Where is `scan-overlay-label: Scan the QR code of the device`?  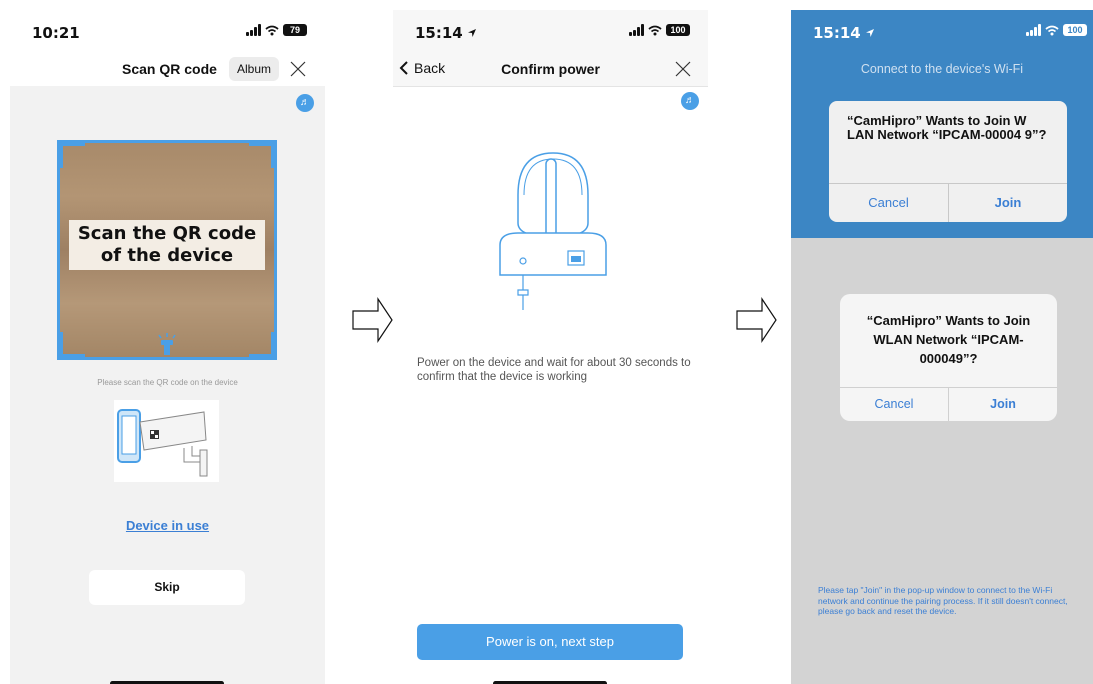
scan-overlay-label: Scan the QR code of the device is located at coordinates (167, 245).